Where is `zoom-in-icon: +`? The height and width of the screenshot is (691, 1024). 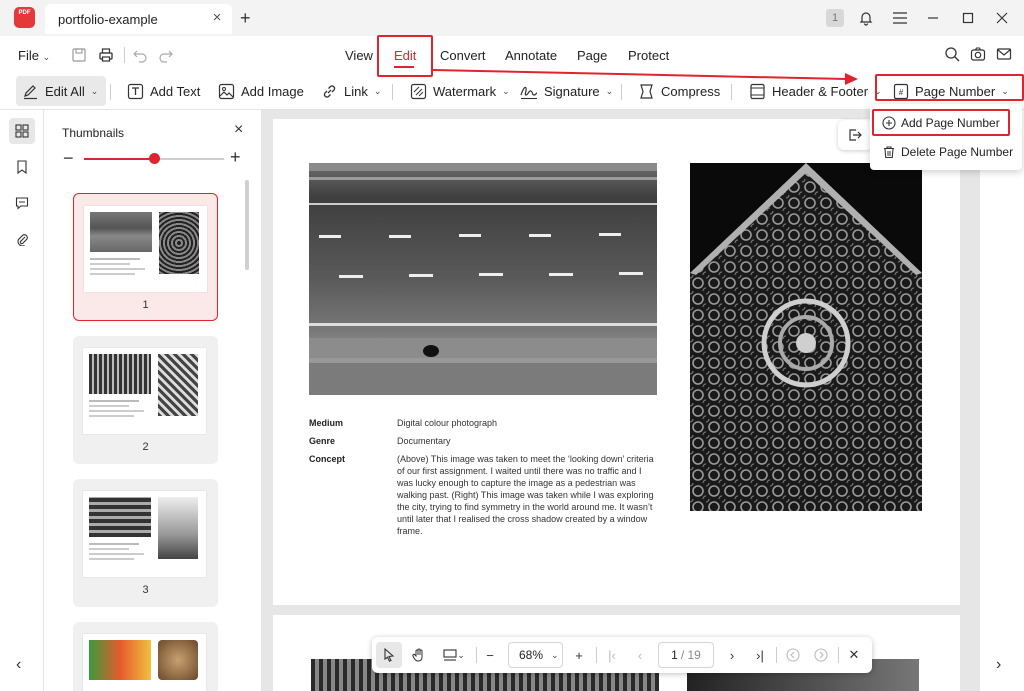
zoom-in-icon: + is located at coordinates (579, 655).